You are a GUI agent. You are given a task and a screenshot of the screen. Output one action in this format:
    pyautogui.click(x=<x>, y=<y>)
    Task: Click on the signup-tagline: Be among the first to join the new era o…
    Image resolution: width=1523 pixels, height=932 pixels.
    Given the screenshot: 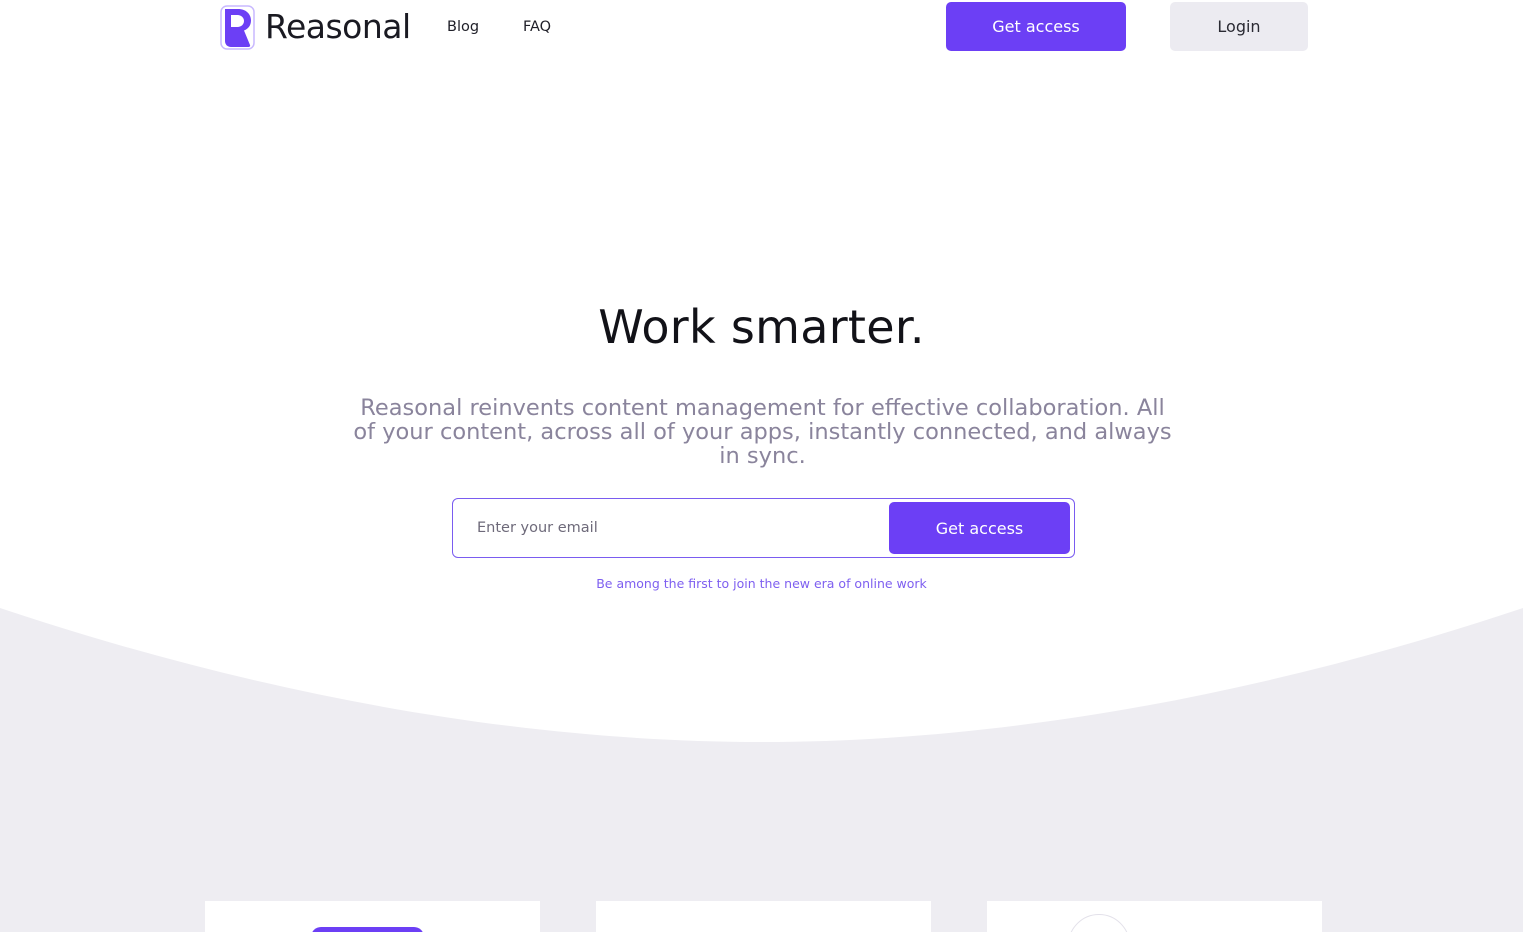 What is the action you would take?
    pyautogui.click(x=761, y=583)
    